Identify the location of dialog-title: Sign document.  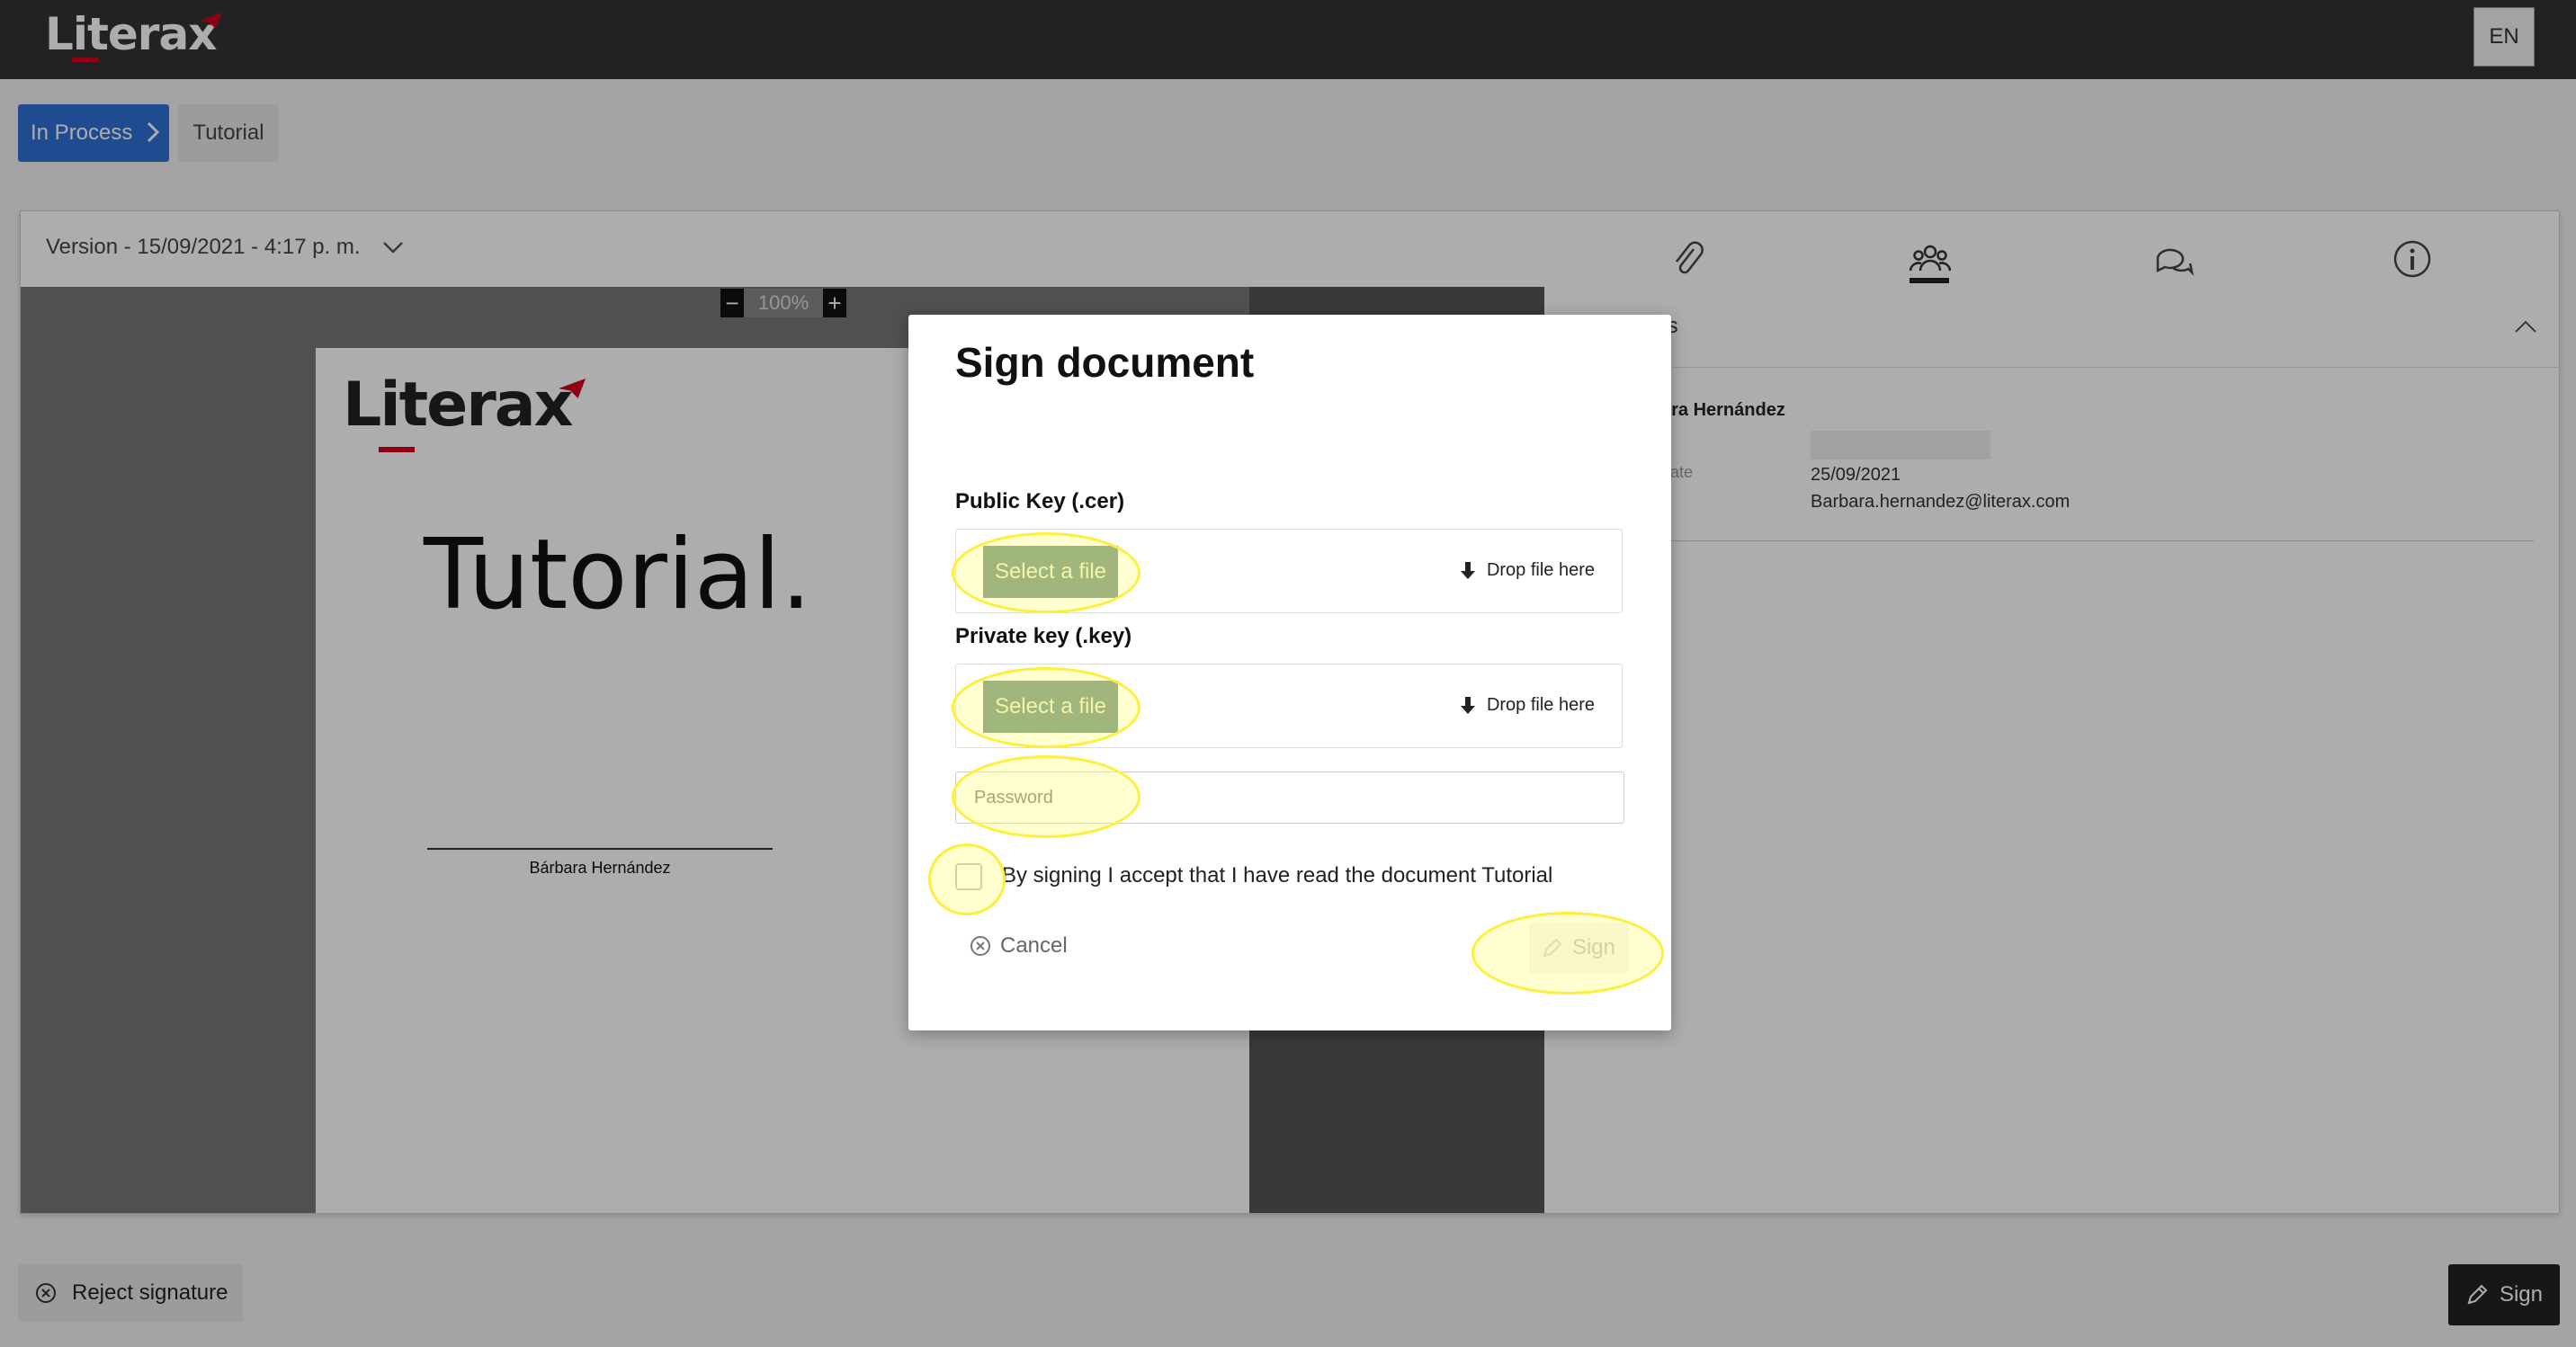
(1105, 362).